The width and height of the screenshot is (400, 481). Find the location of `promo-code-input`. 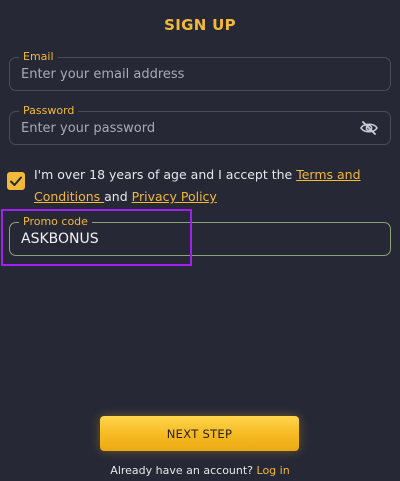

promo-code-input is located at coordinates (186, 239).